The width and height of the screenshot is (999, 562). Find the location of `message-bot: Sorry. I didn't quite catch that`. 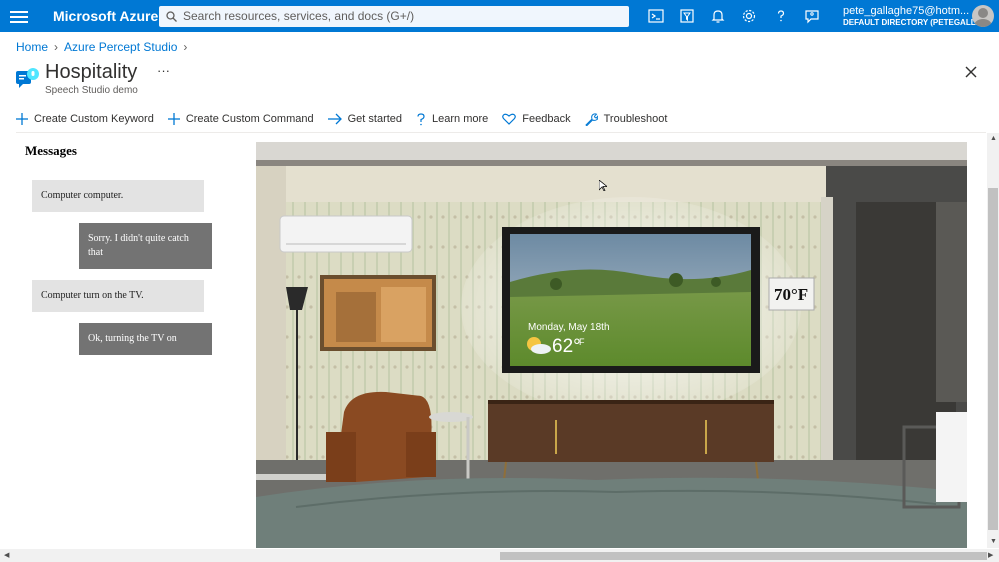

message-bot: Sorry. I didn't quite catch that is located at coordinates (145, 246).